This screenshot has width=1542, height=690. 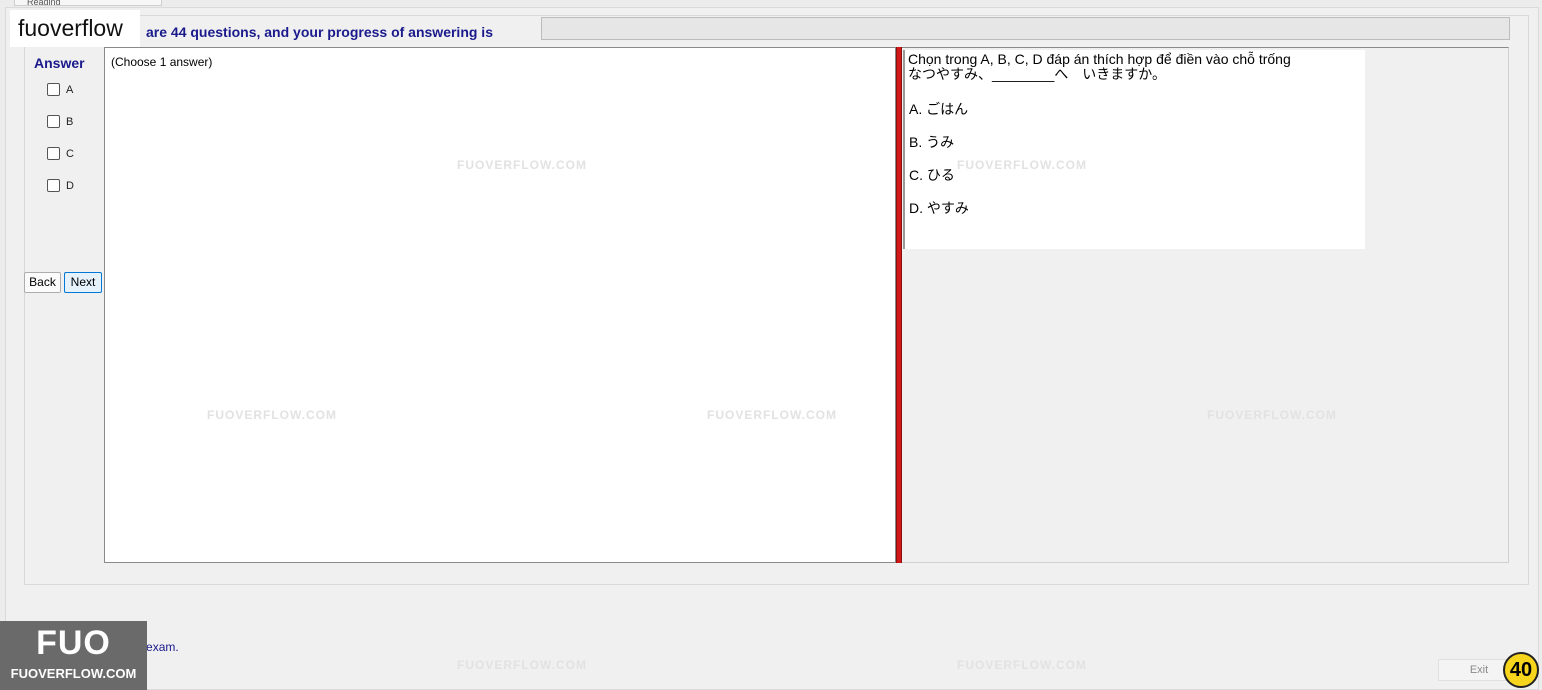 What do you see at coordinates (1025, 28) in the screenshot?
I see `progress-bar` at bounding box center [1025, 28].